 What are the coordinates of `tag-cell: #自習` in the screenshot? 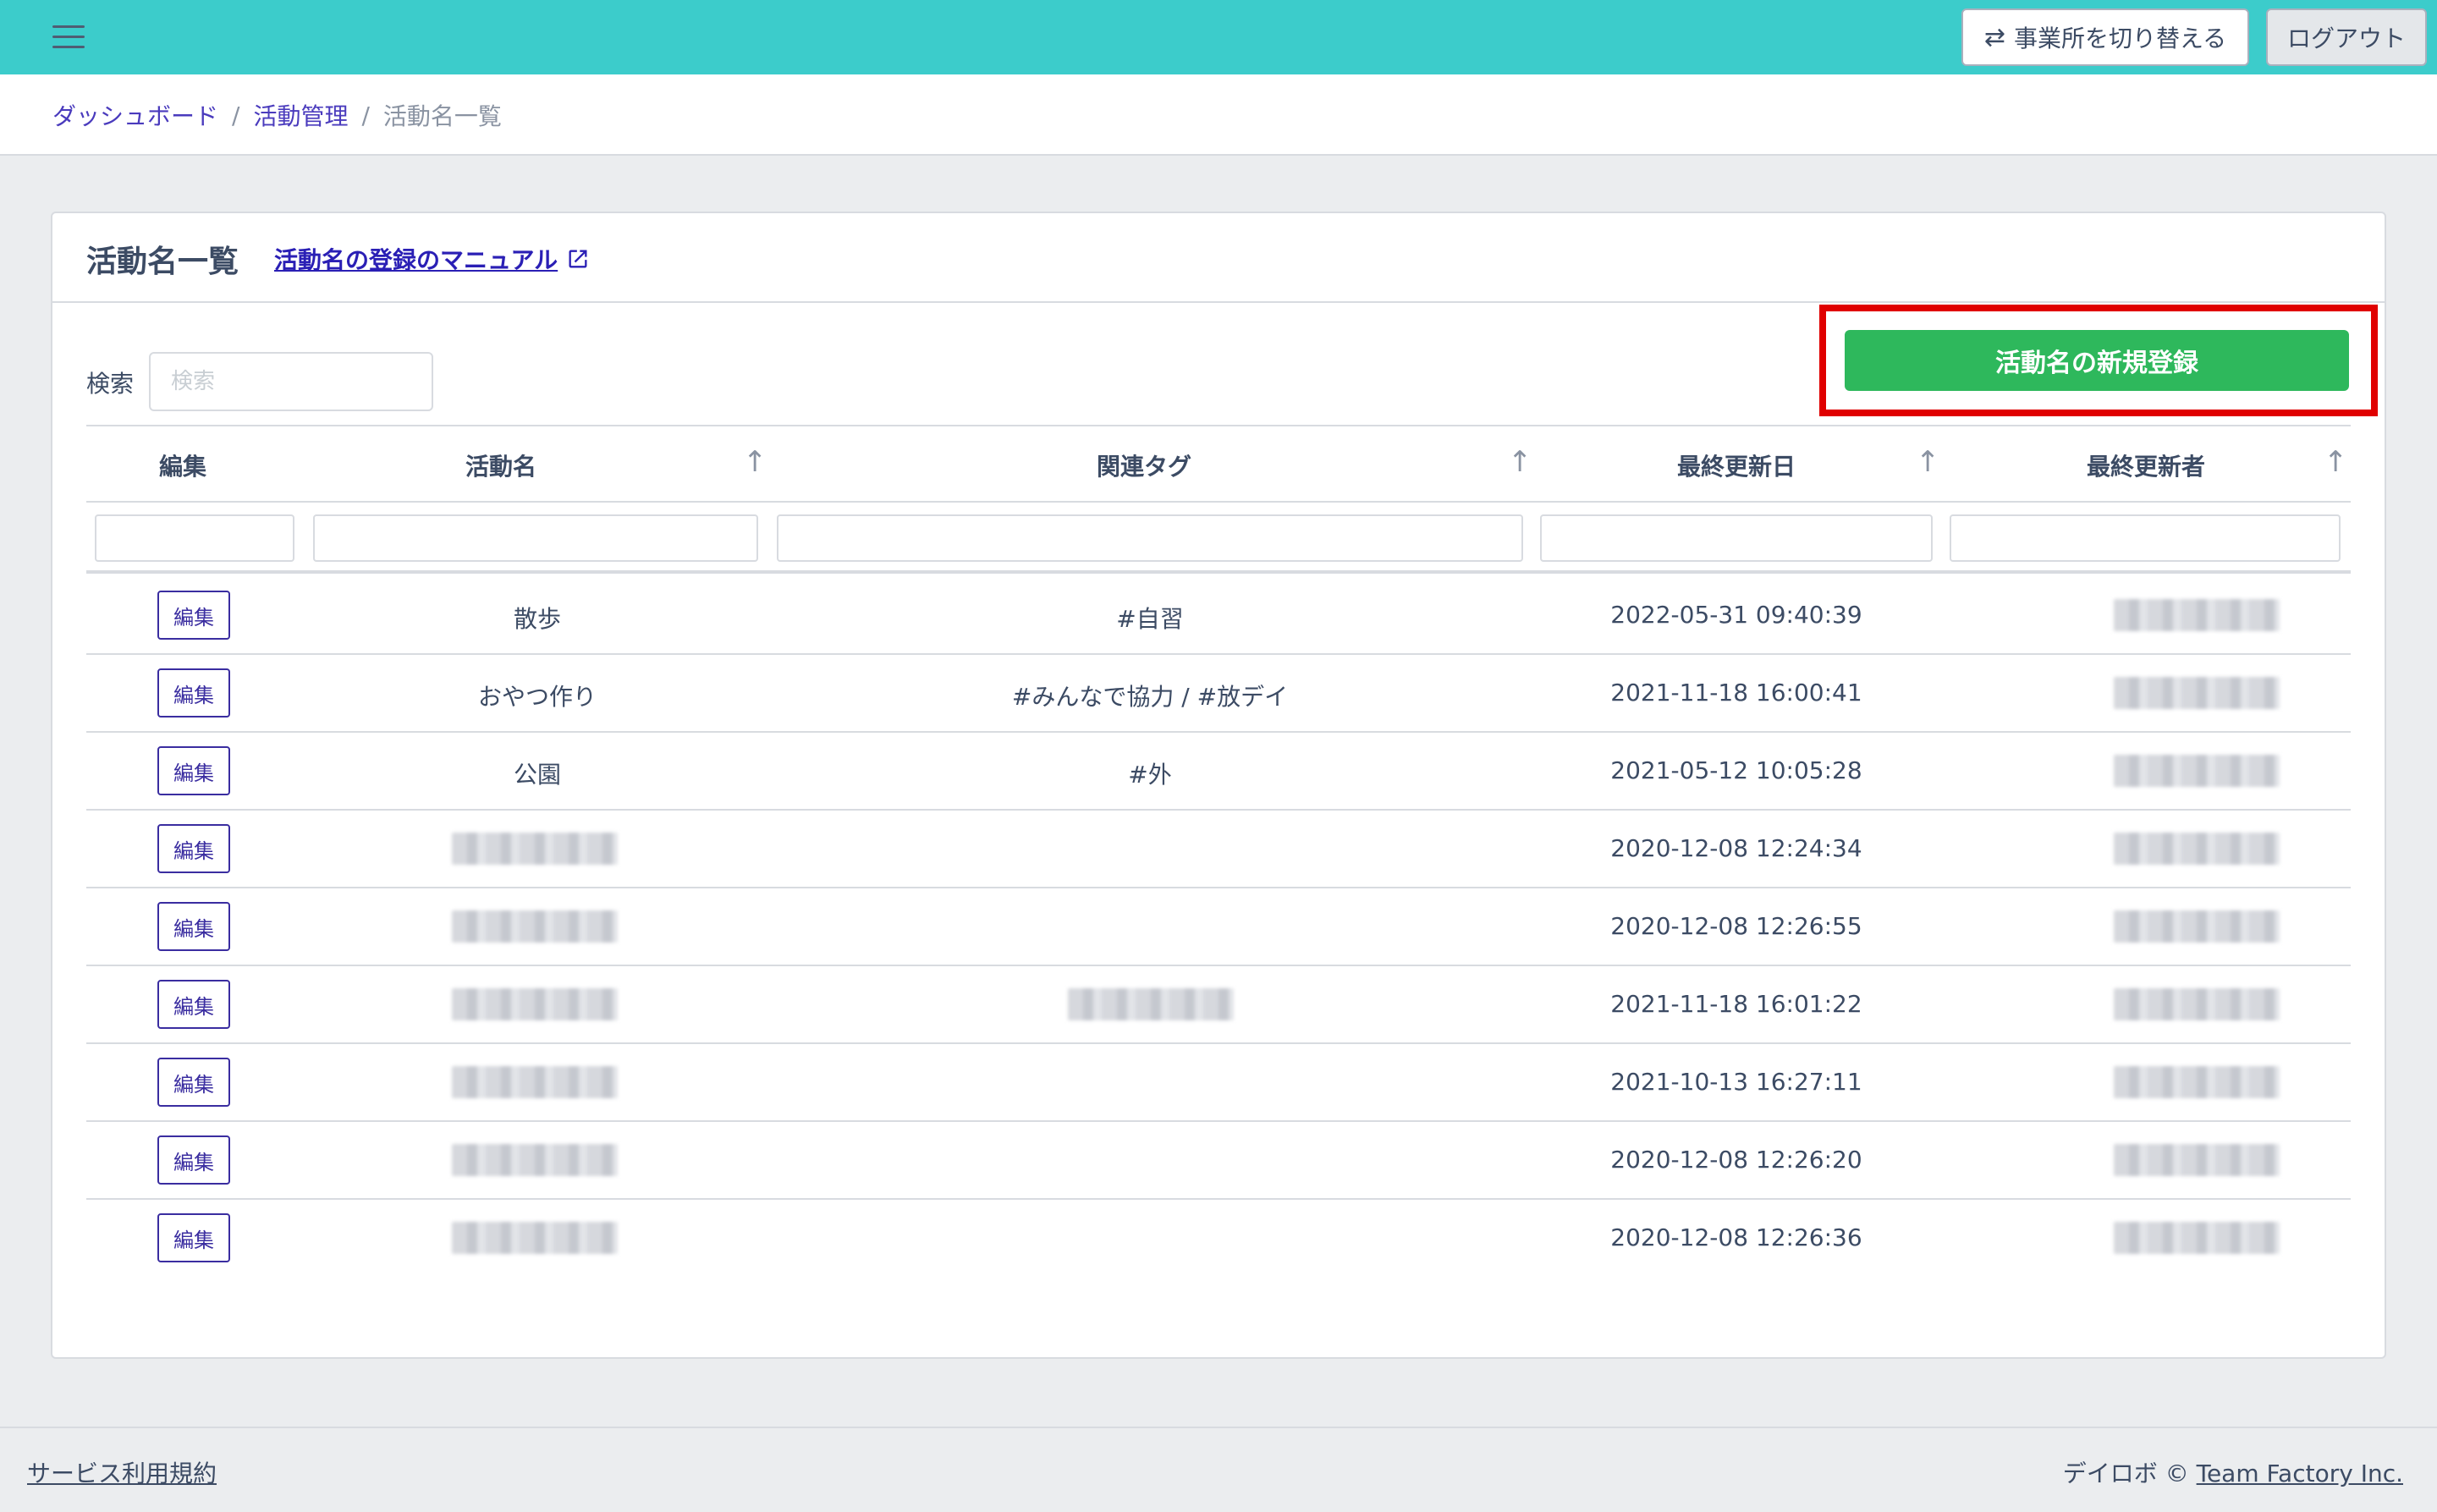 It's located at (1150, 619).